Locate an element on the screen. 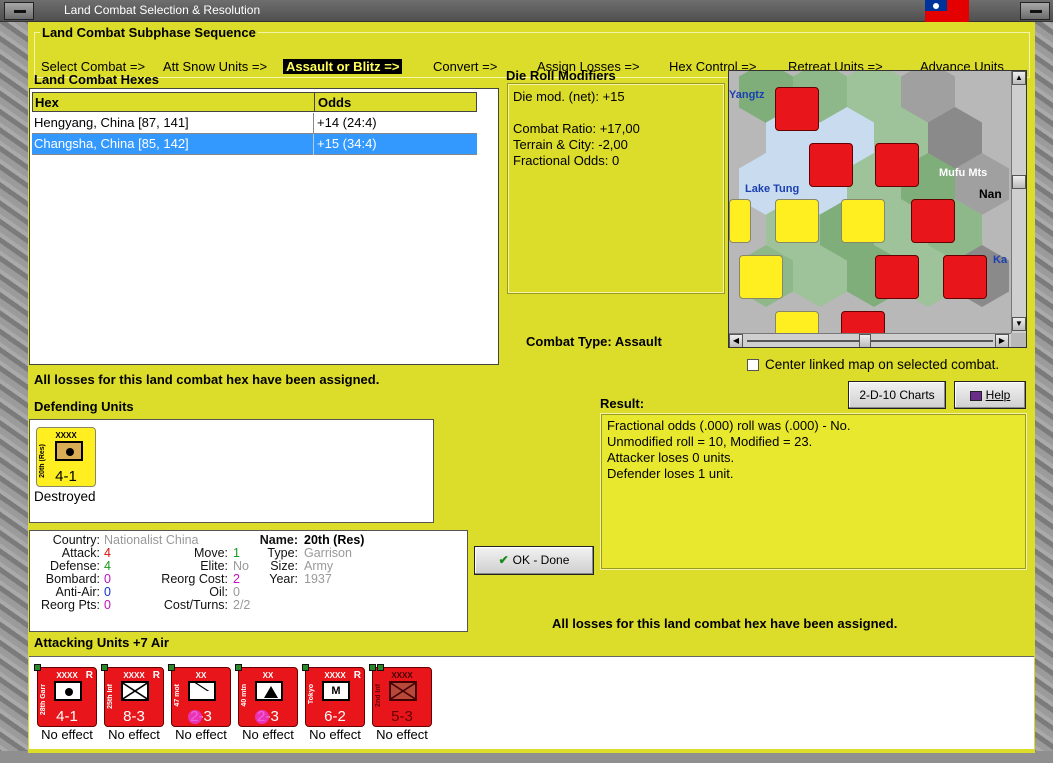 This screenshot has height=763, width=1053. oil-value: 0 is located at coordinates (236, 592).